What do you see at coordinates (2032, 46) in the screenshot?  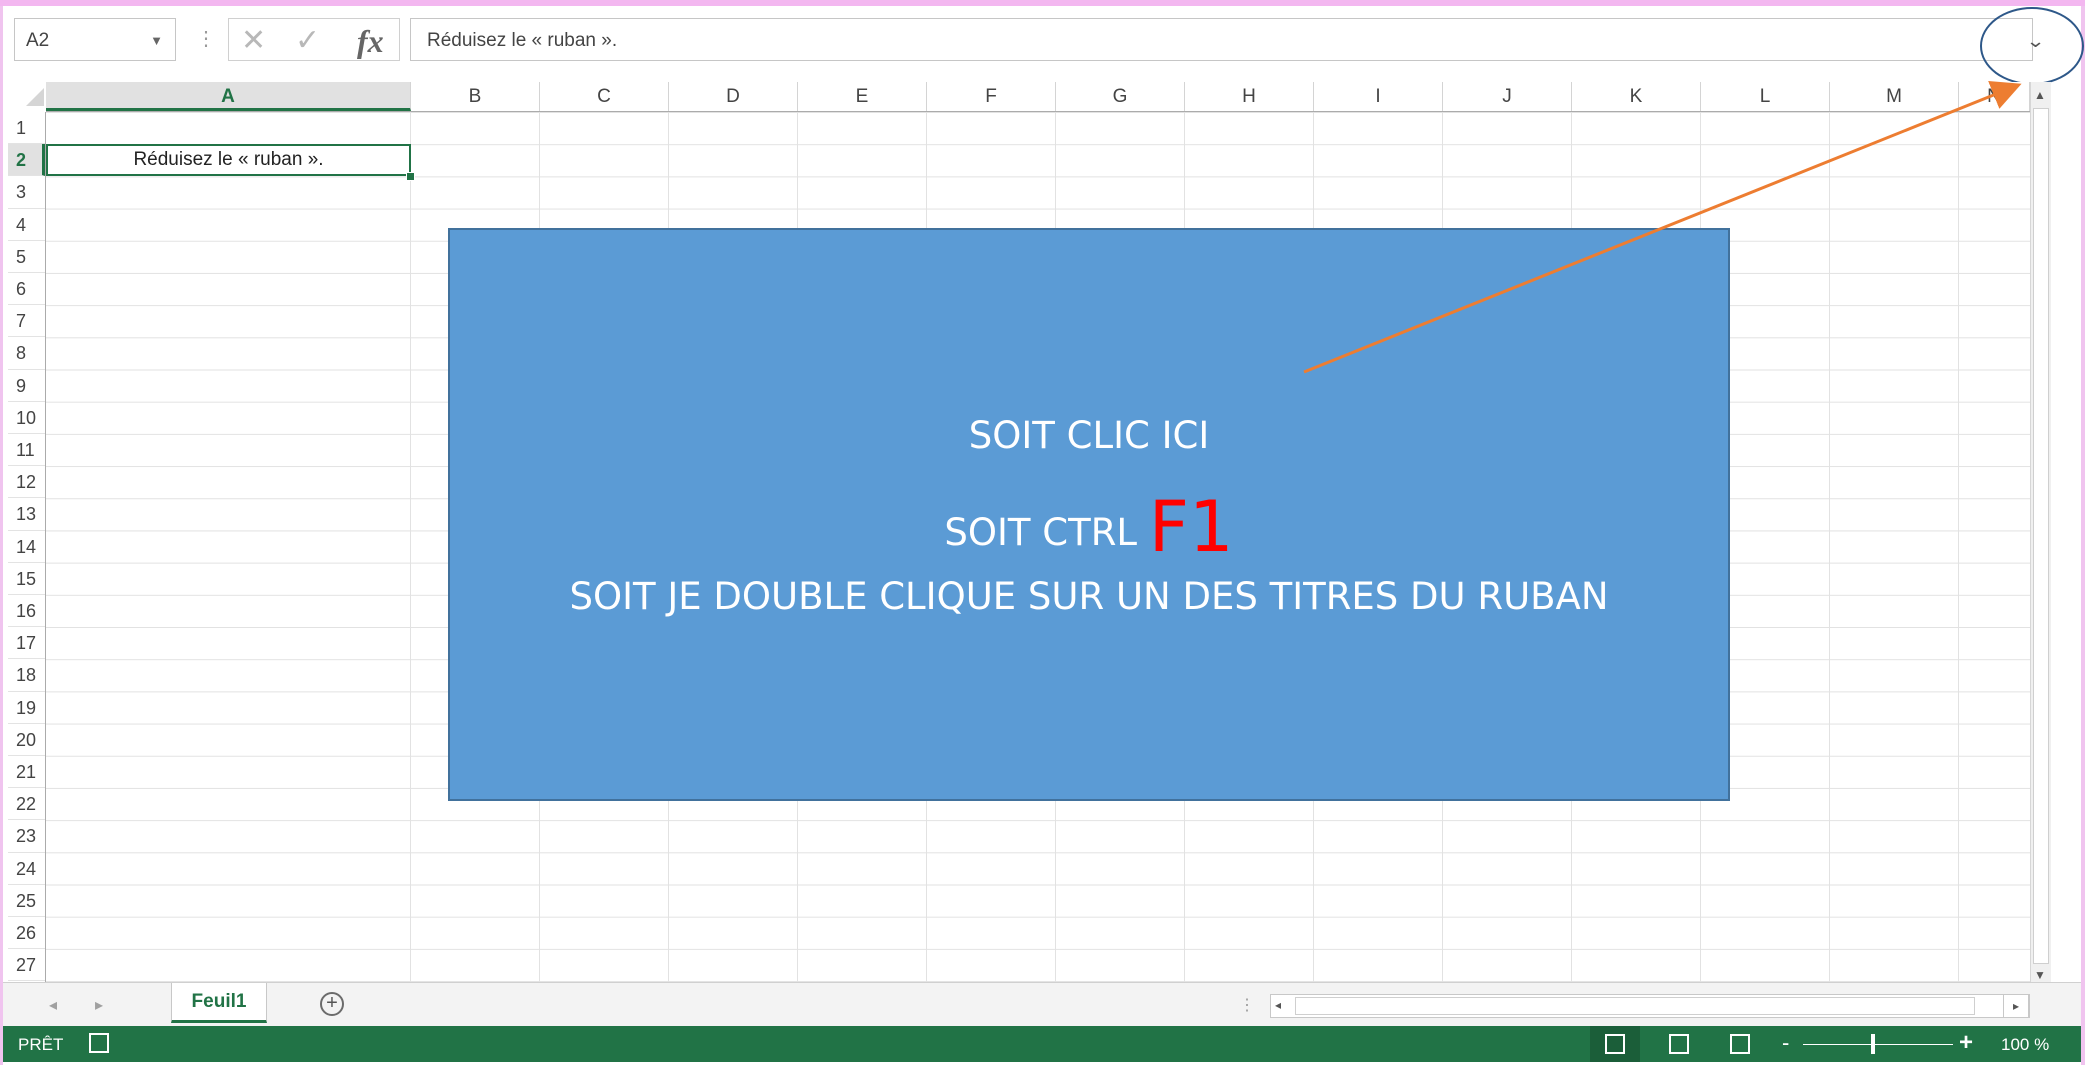 I see `highlight-circle` at bounding box center [2032, 46].